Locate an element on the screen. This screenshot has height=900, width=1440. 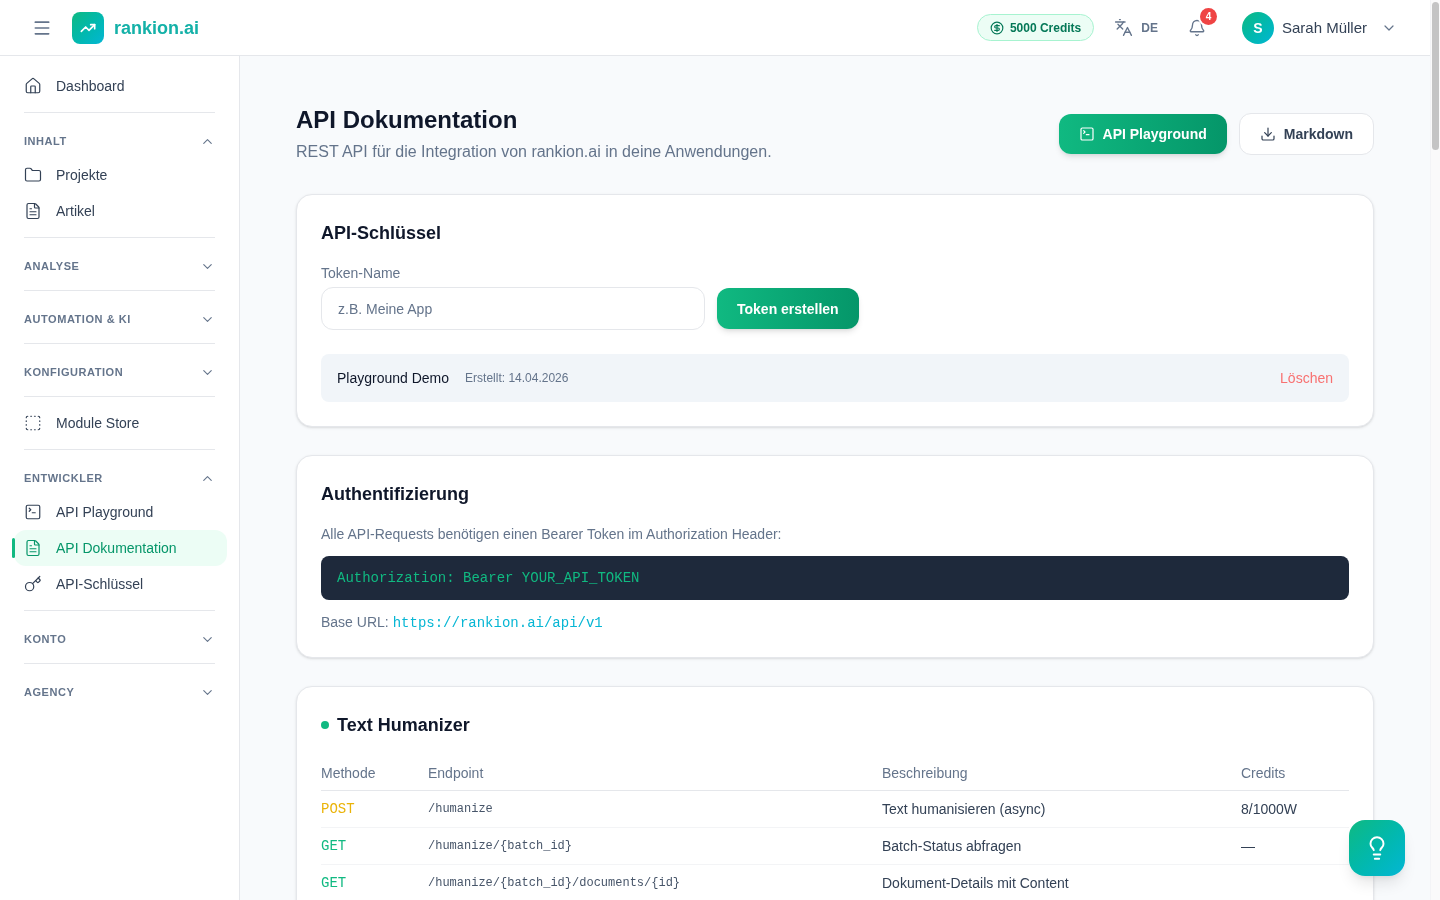
language-switcher: DE is located at coordinates (1136, 27).